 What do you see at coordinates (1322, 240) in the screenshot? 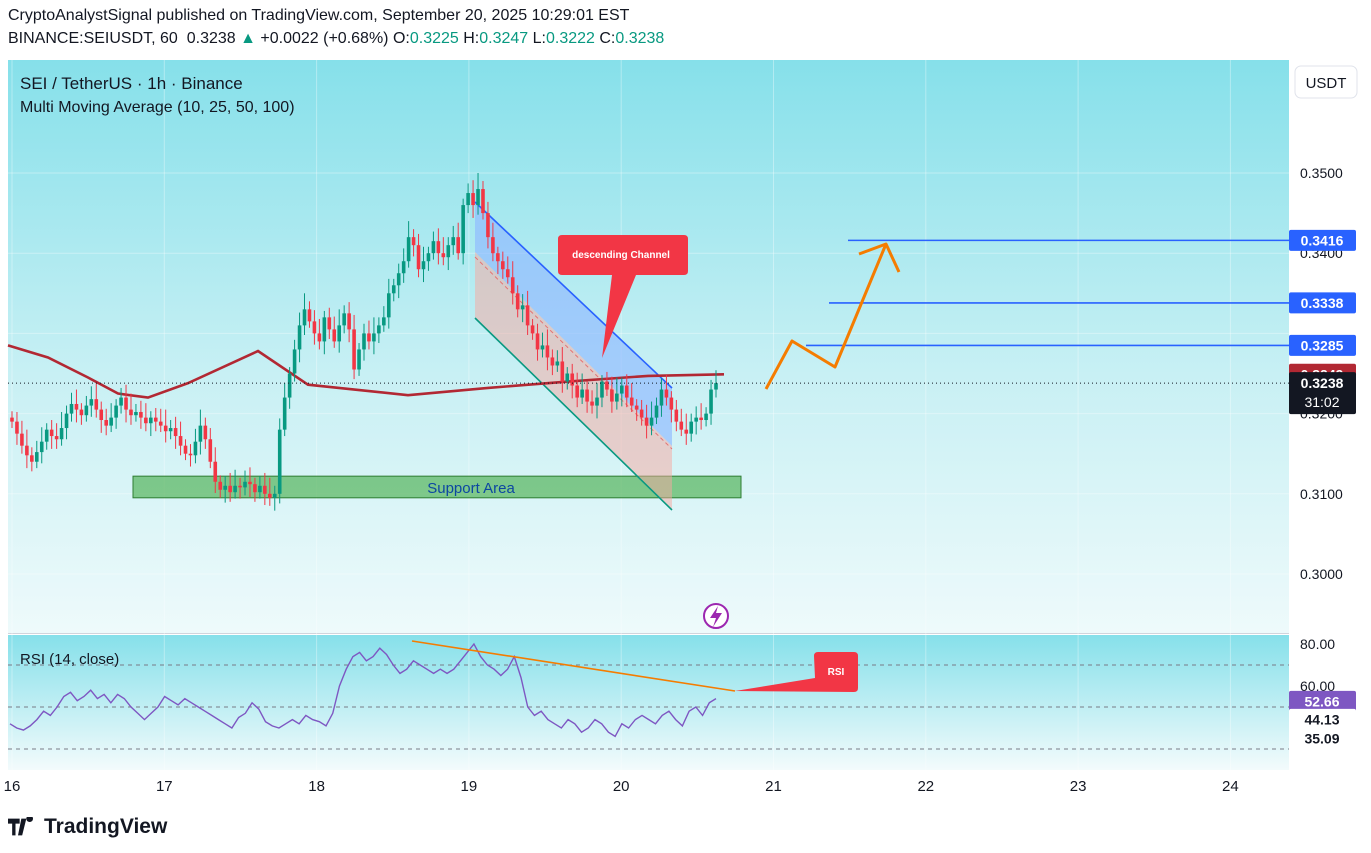
I see `target1-badge: 0.3416` at bounding box center [1322, 240].